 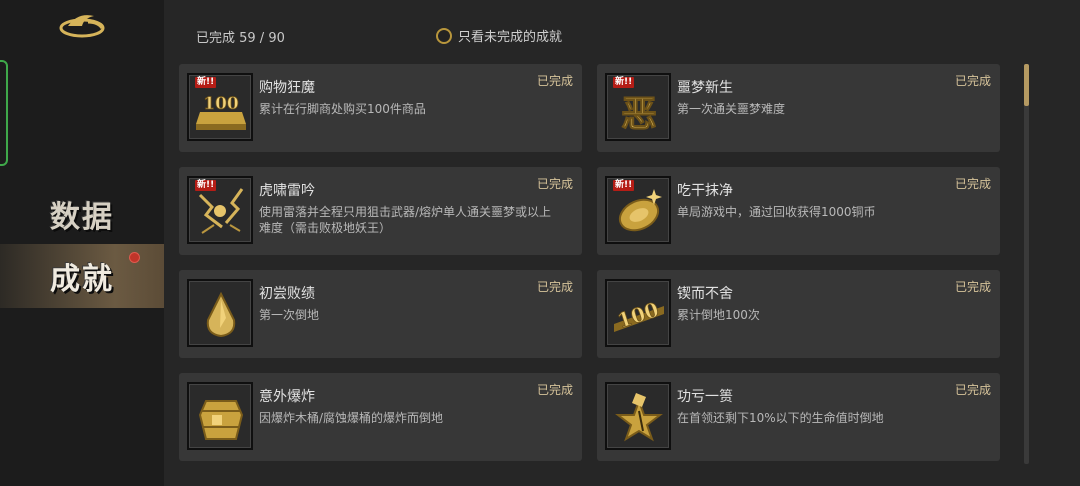 I want to click on filter-label: 只看未完成的成就, so click(x=510, y=37).